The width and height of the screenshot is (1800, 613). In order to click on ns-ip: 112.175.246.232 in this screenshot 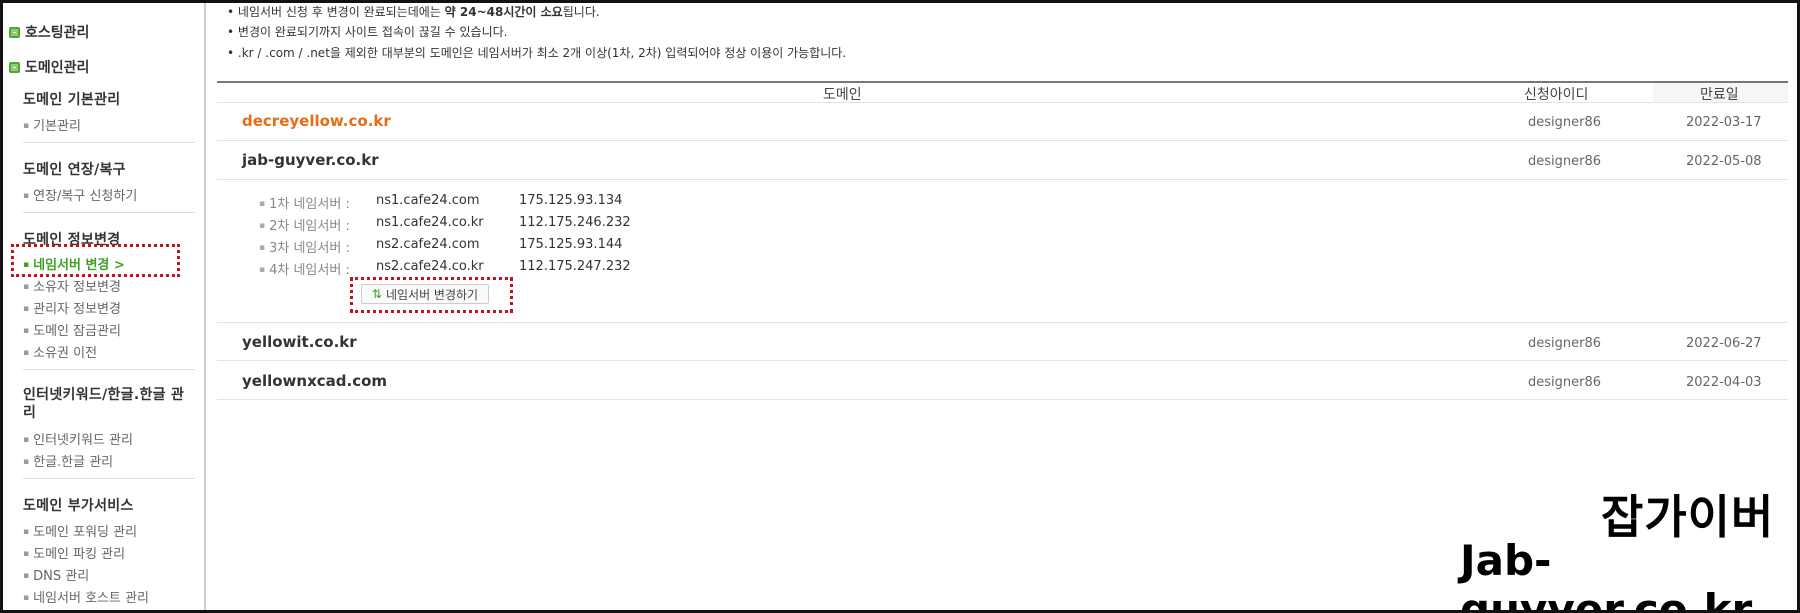, I will do `click(575, 222)`.